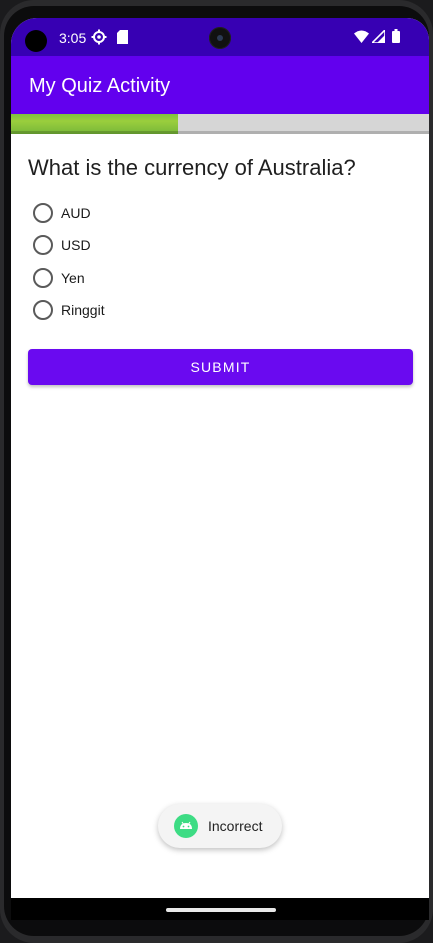 This screenshot has height=943, width=433. I want to click on progress-fill, so click(95, 124).